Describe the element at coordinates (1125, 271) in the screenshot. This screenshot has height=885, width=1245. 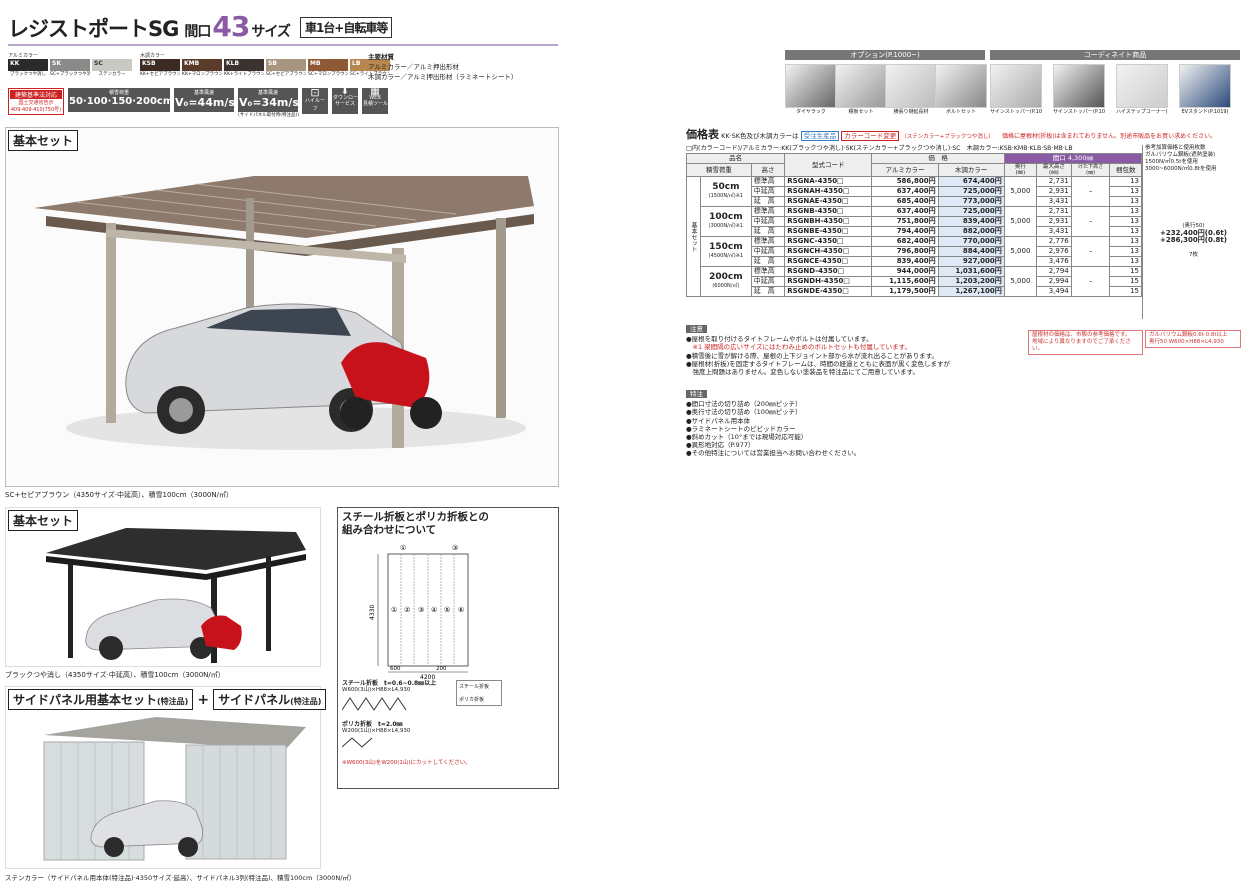
I see `package-count: 15` at that location.